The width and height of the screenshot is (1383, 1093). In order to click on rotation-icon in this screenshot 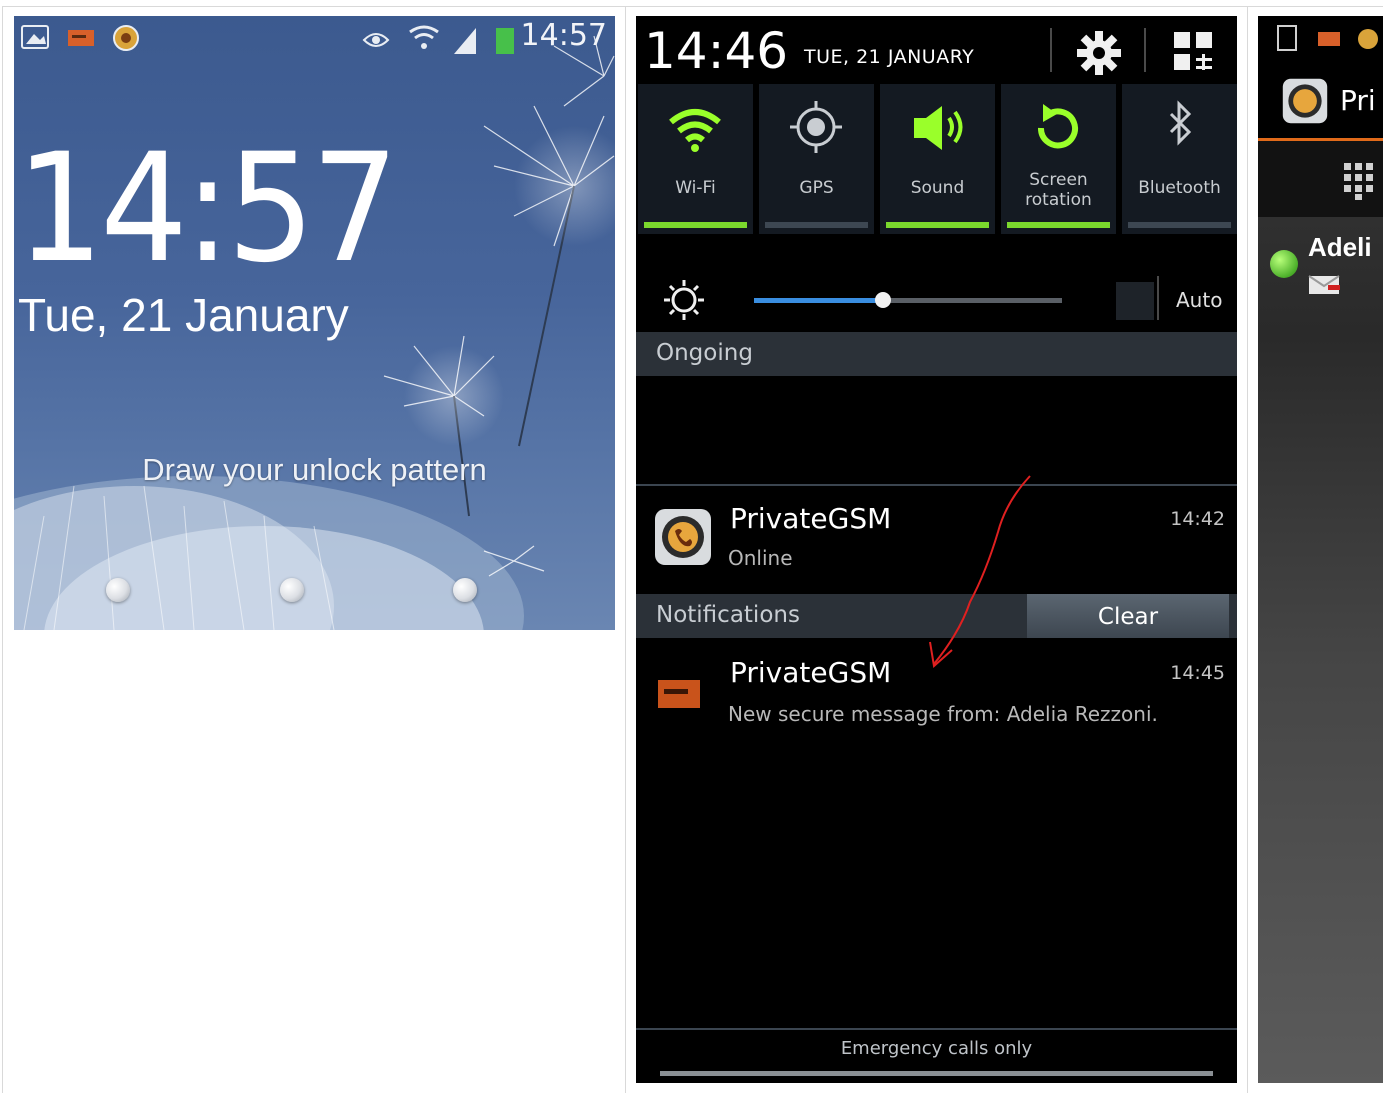, I will do `click(1057, 126)`.